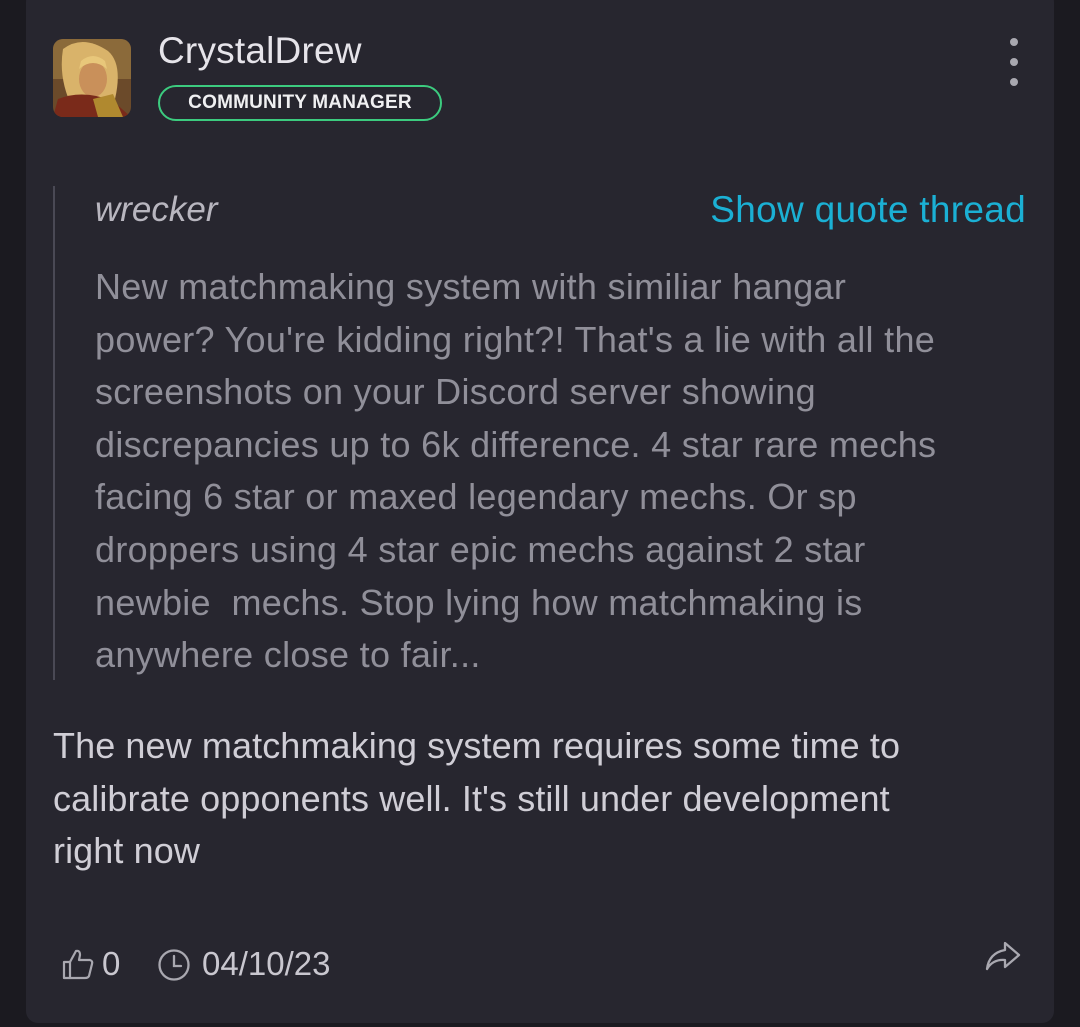  What do you see at coordinates (300, 103) in the screenshot?
I see `role-badge: COMMUNITY MANAGER` at bounding box center [300, 103].